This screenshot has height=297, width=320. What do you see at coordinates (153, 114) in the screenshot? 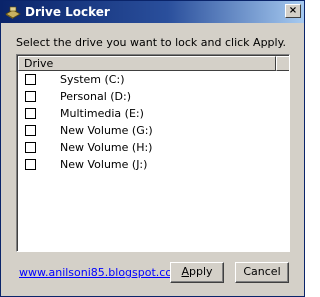
I see `drive-row: Multimedia (E:)` at bounding box center [153, 114].